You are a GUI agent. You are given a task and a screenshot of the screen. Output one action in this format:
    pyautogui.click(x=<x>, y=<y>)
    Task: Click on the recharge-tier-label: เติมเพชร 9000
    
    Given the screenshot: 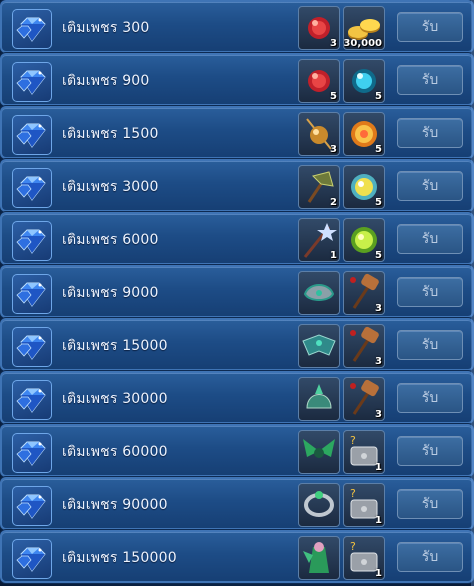 What is the action you would take?
    pyautogui.click(x=110, y=293)
    